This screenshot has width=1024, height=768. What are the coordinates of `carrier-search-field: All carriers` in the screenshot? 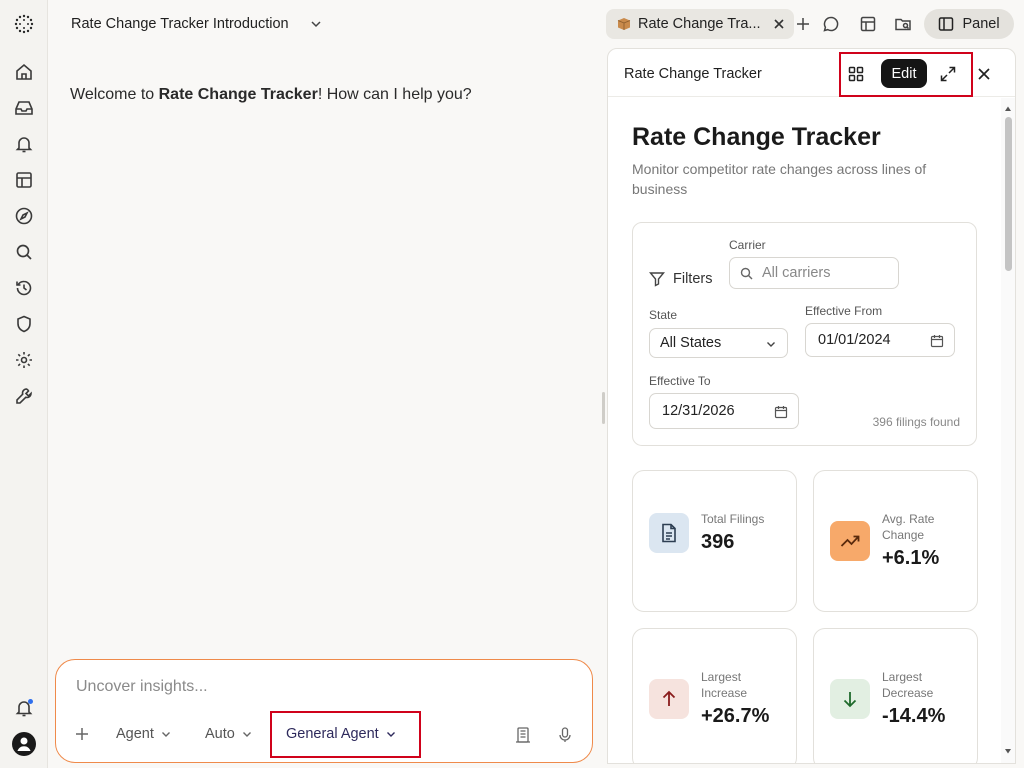 It's located at (814, 273).